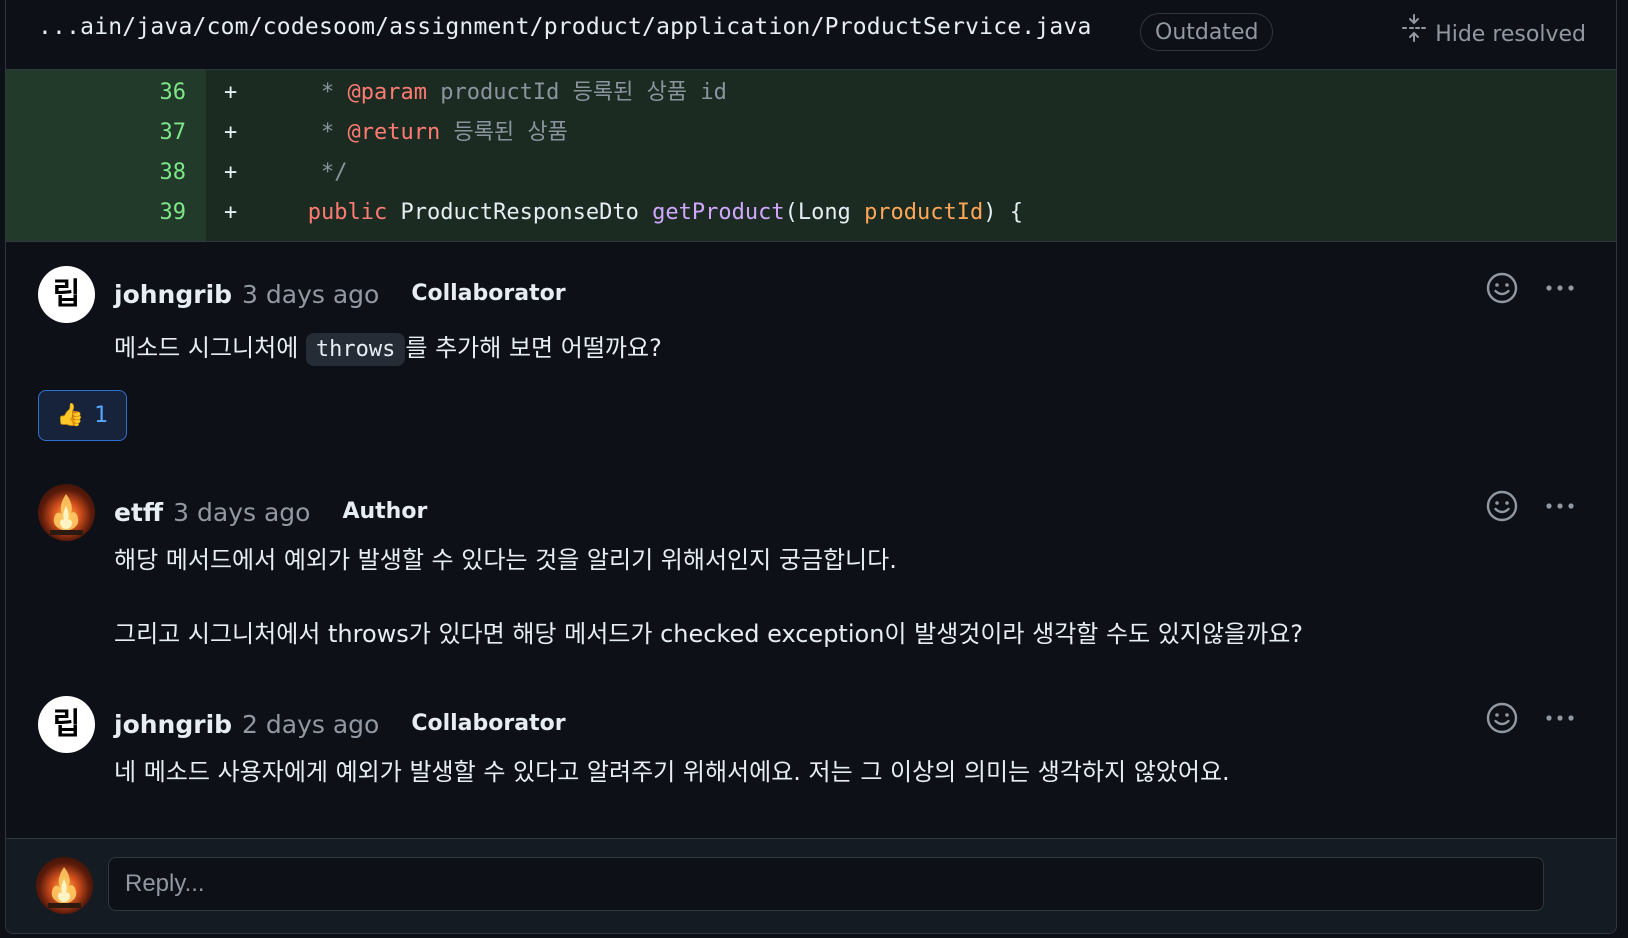 Image resolution: width=1628 pixels, height=938 pixels. I want to click on code-line: 37 + * @return 등록된 상품, so click(811, 133).